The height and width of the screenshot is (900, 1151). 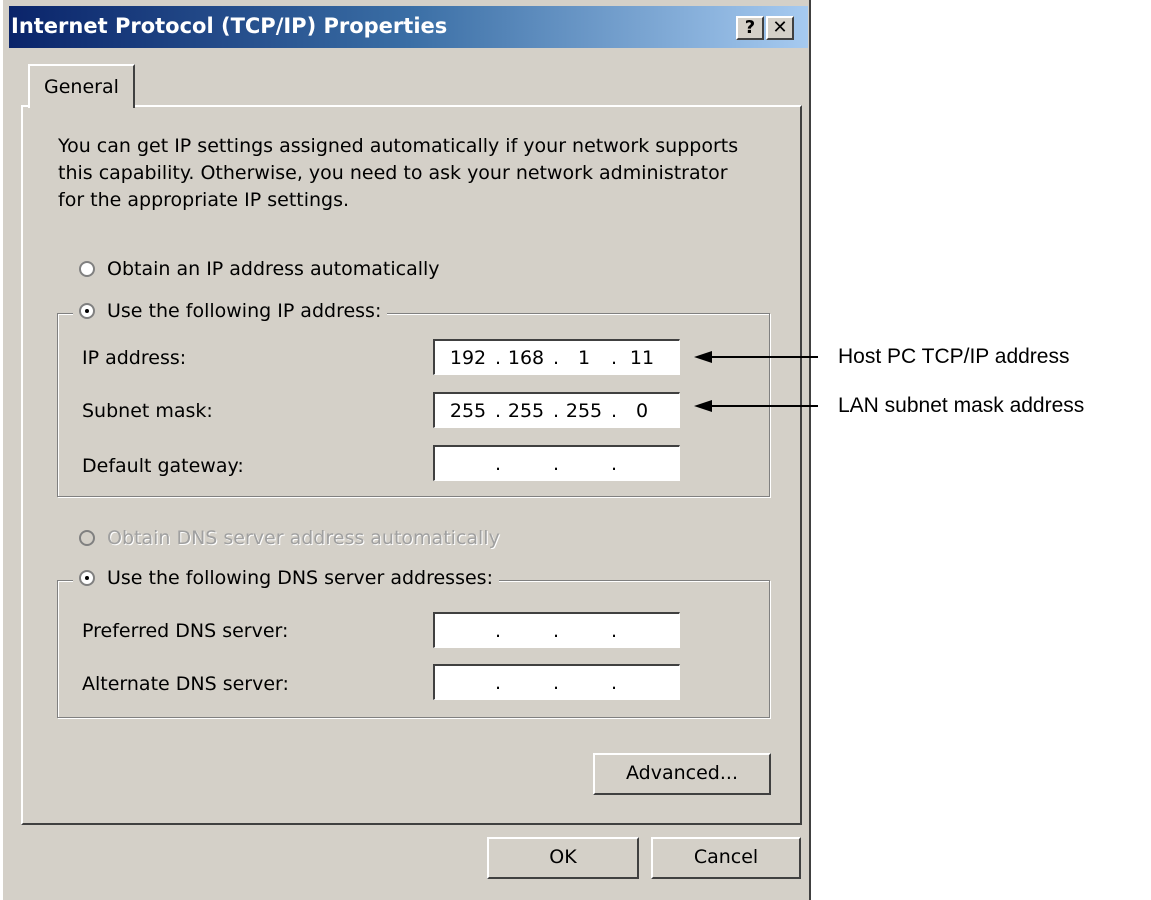 What do you see at coordinates (273, 269) in the screenshot?
I see `radio-obtain-ip-auto-label: Obtain an IP address automatically` at bounding box center [273, 269].